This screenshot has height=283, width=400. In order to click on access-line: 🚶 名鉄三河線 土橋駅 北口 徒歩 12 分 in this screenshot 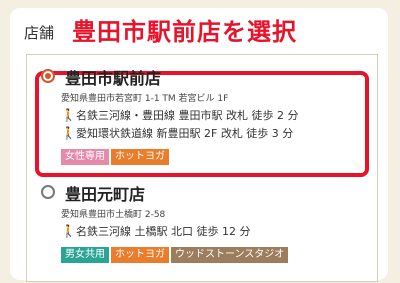, I will do `click(155, 231)`.